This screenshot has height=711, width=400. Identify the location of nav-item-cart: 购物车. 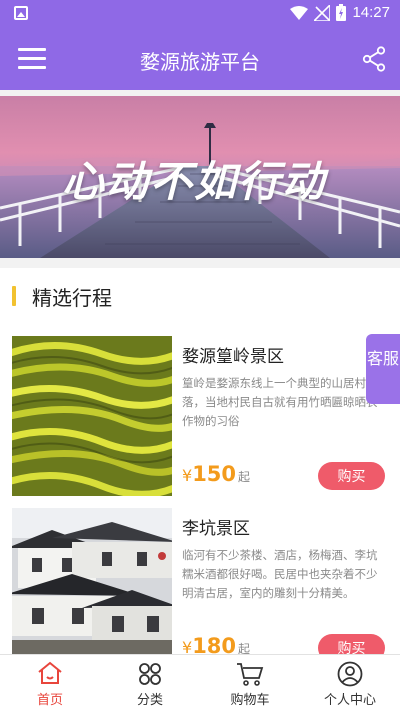
(250, 683).